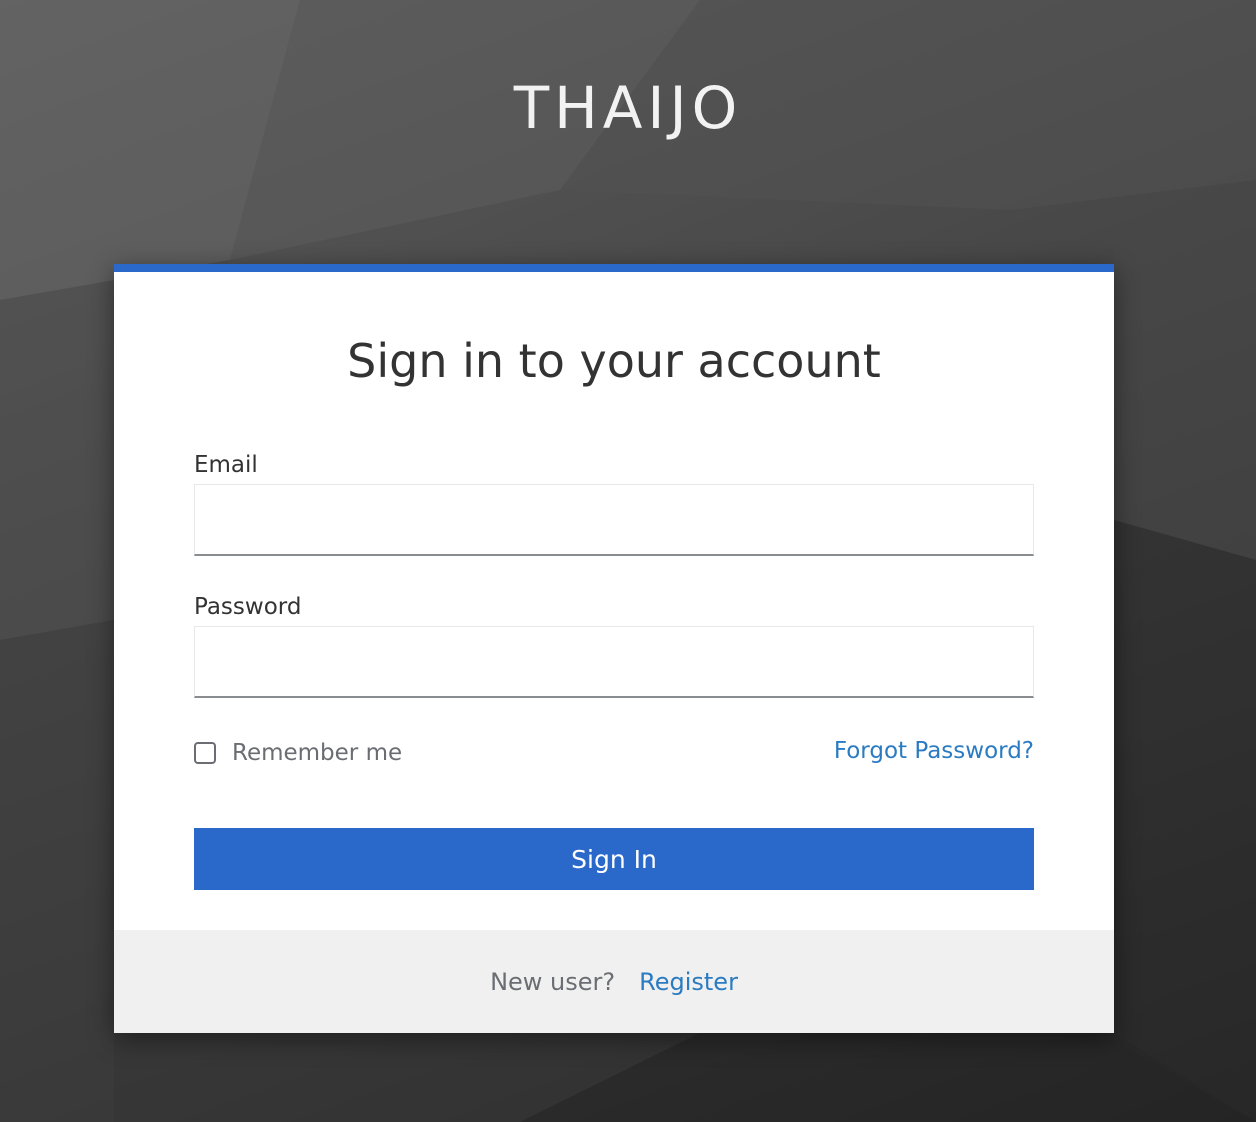 This screenshot has height=1122, width=1256. I want to click on card-footer: New user? Register, so click(614, 981).